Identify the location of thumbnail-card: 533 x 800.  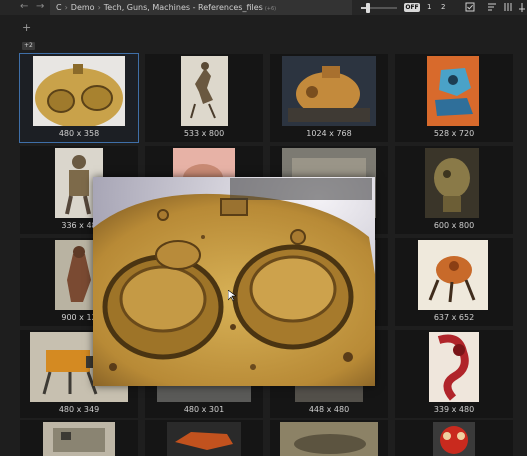
(204, 98).